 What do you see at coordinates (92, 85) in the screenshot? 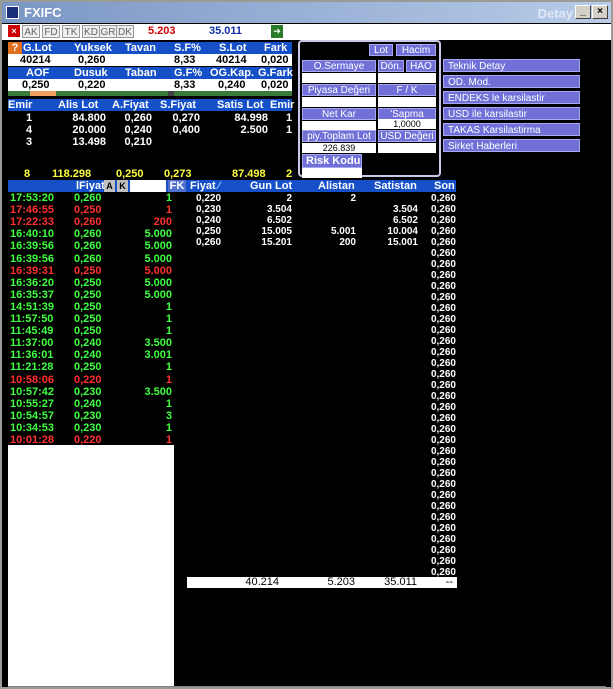
I see `val-dusuk: 0,220` at bounding box center [92, 85].